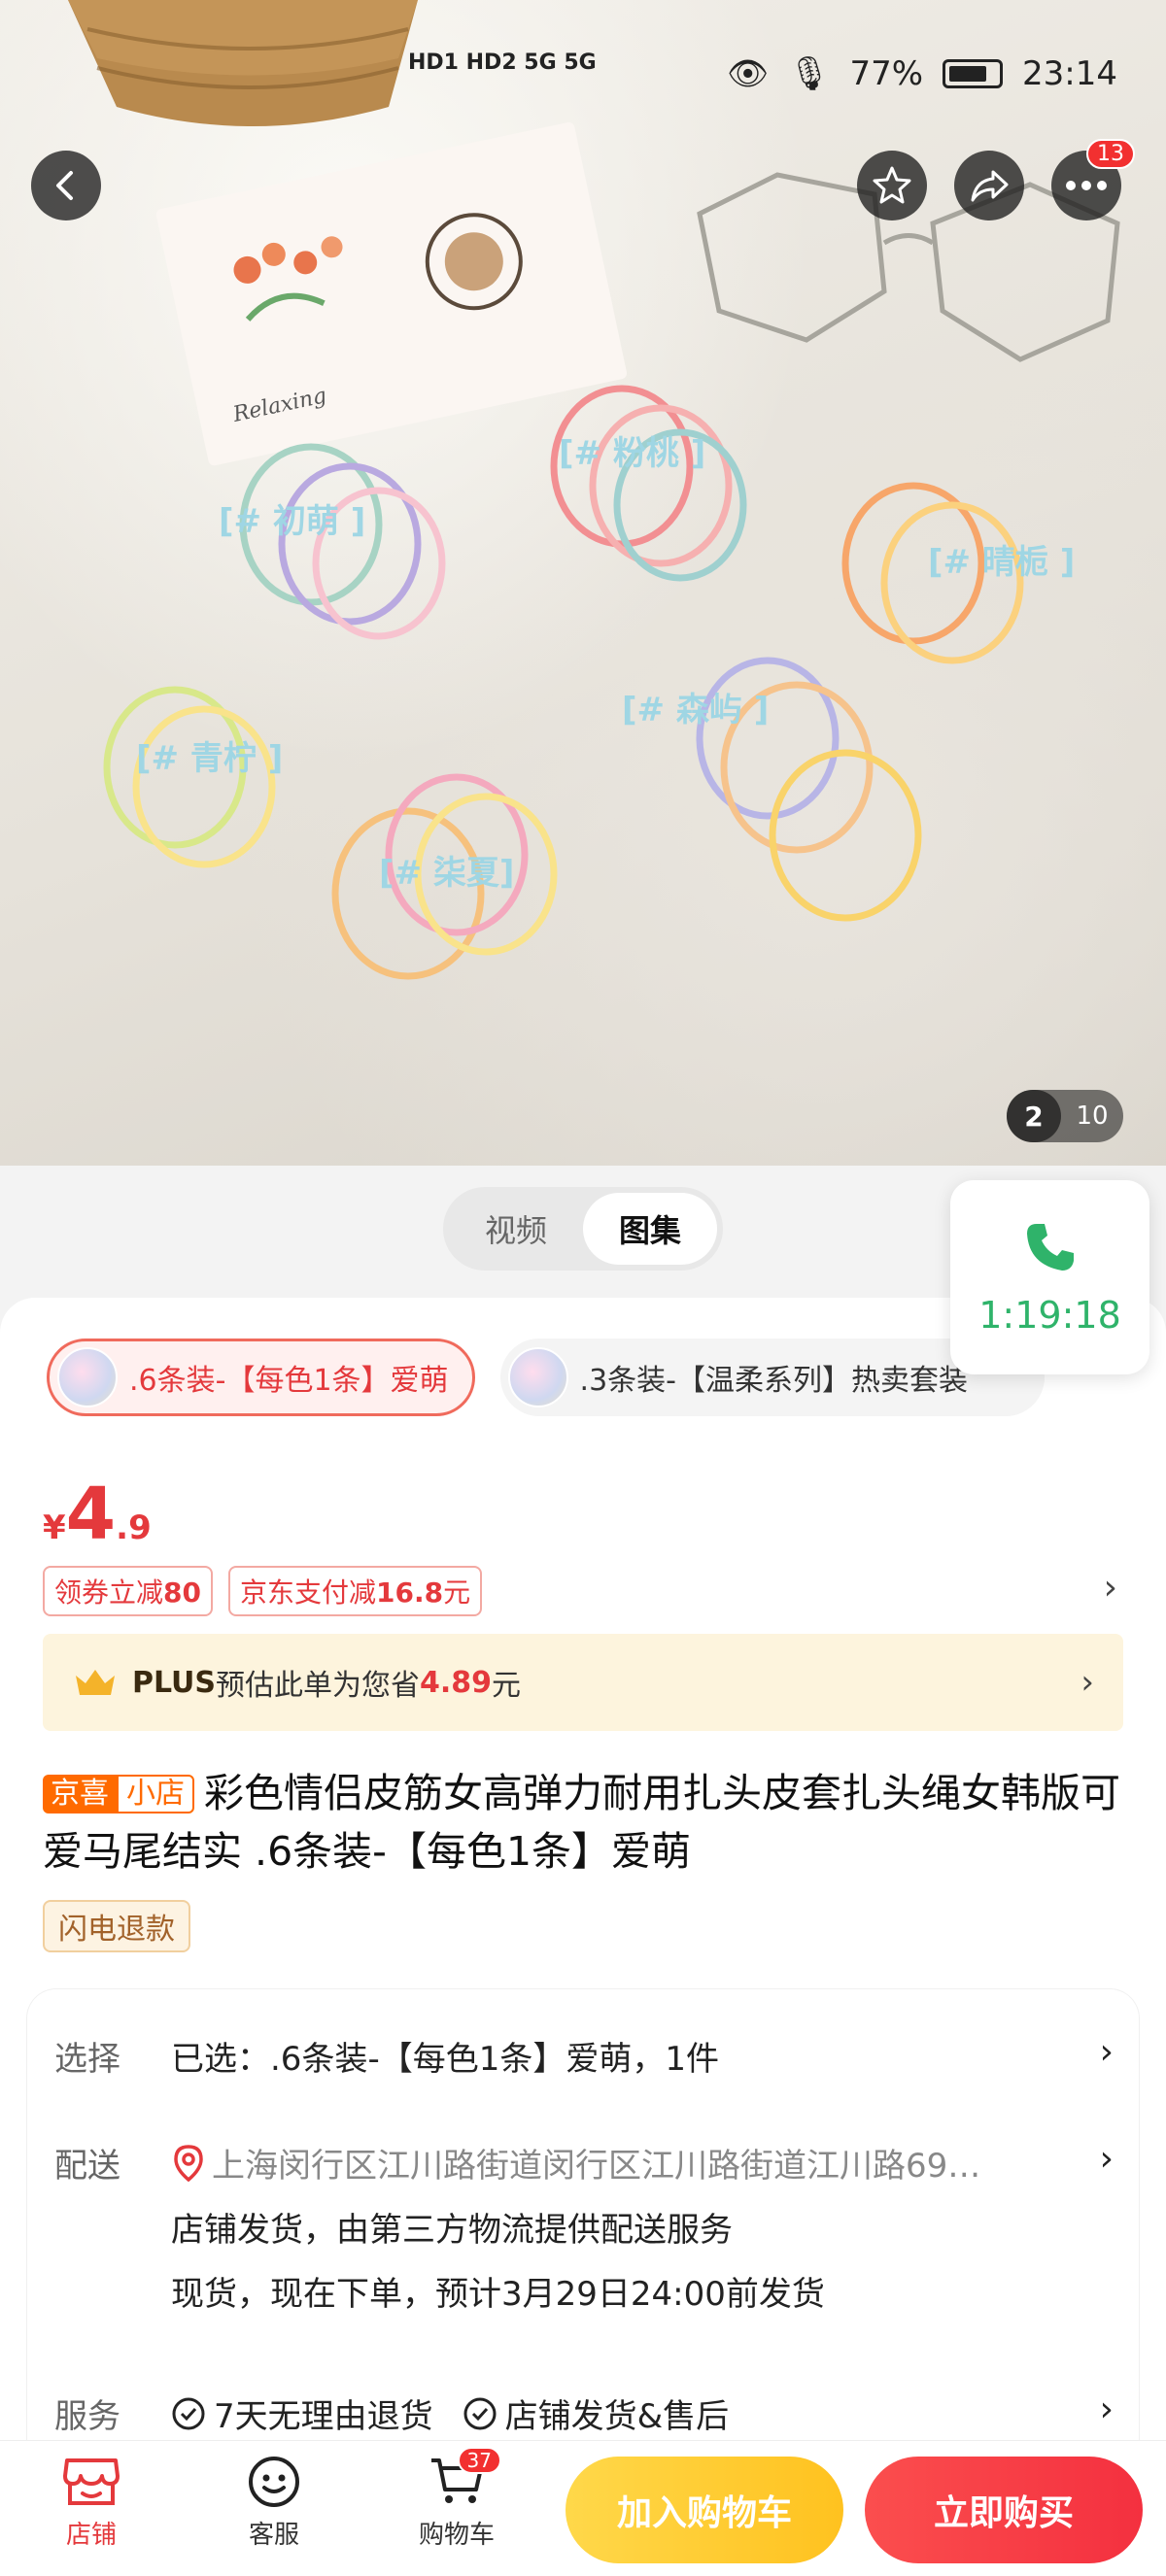 Image resolution: width=1166 pixels, height=2576 pixels. I want to click on hd-label: HD1 HD2, so click(462, 63).